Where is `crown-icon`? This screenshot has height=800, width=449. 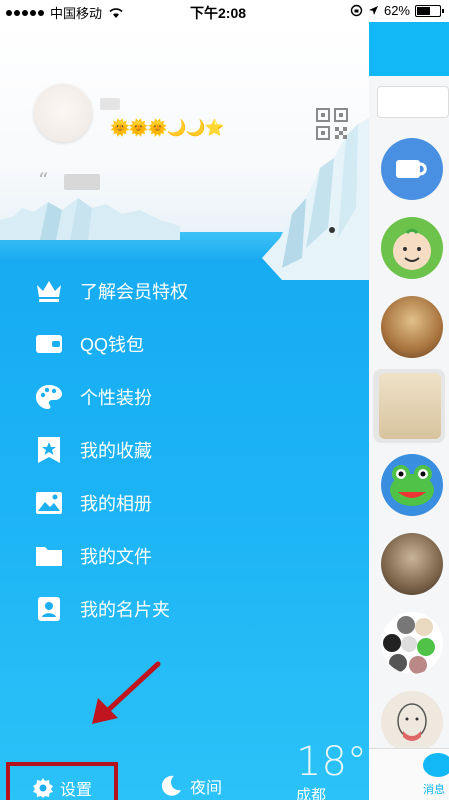 crown-icon is located at coordinates (49, 291).